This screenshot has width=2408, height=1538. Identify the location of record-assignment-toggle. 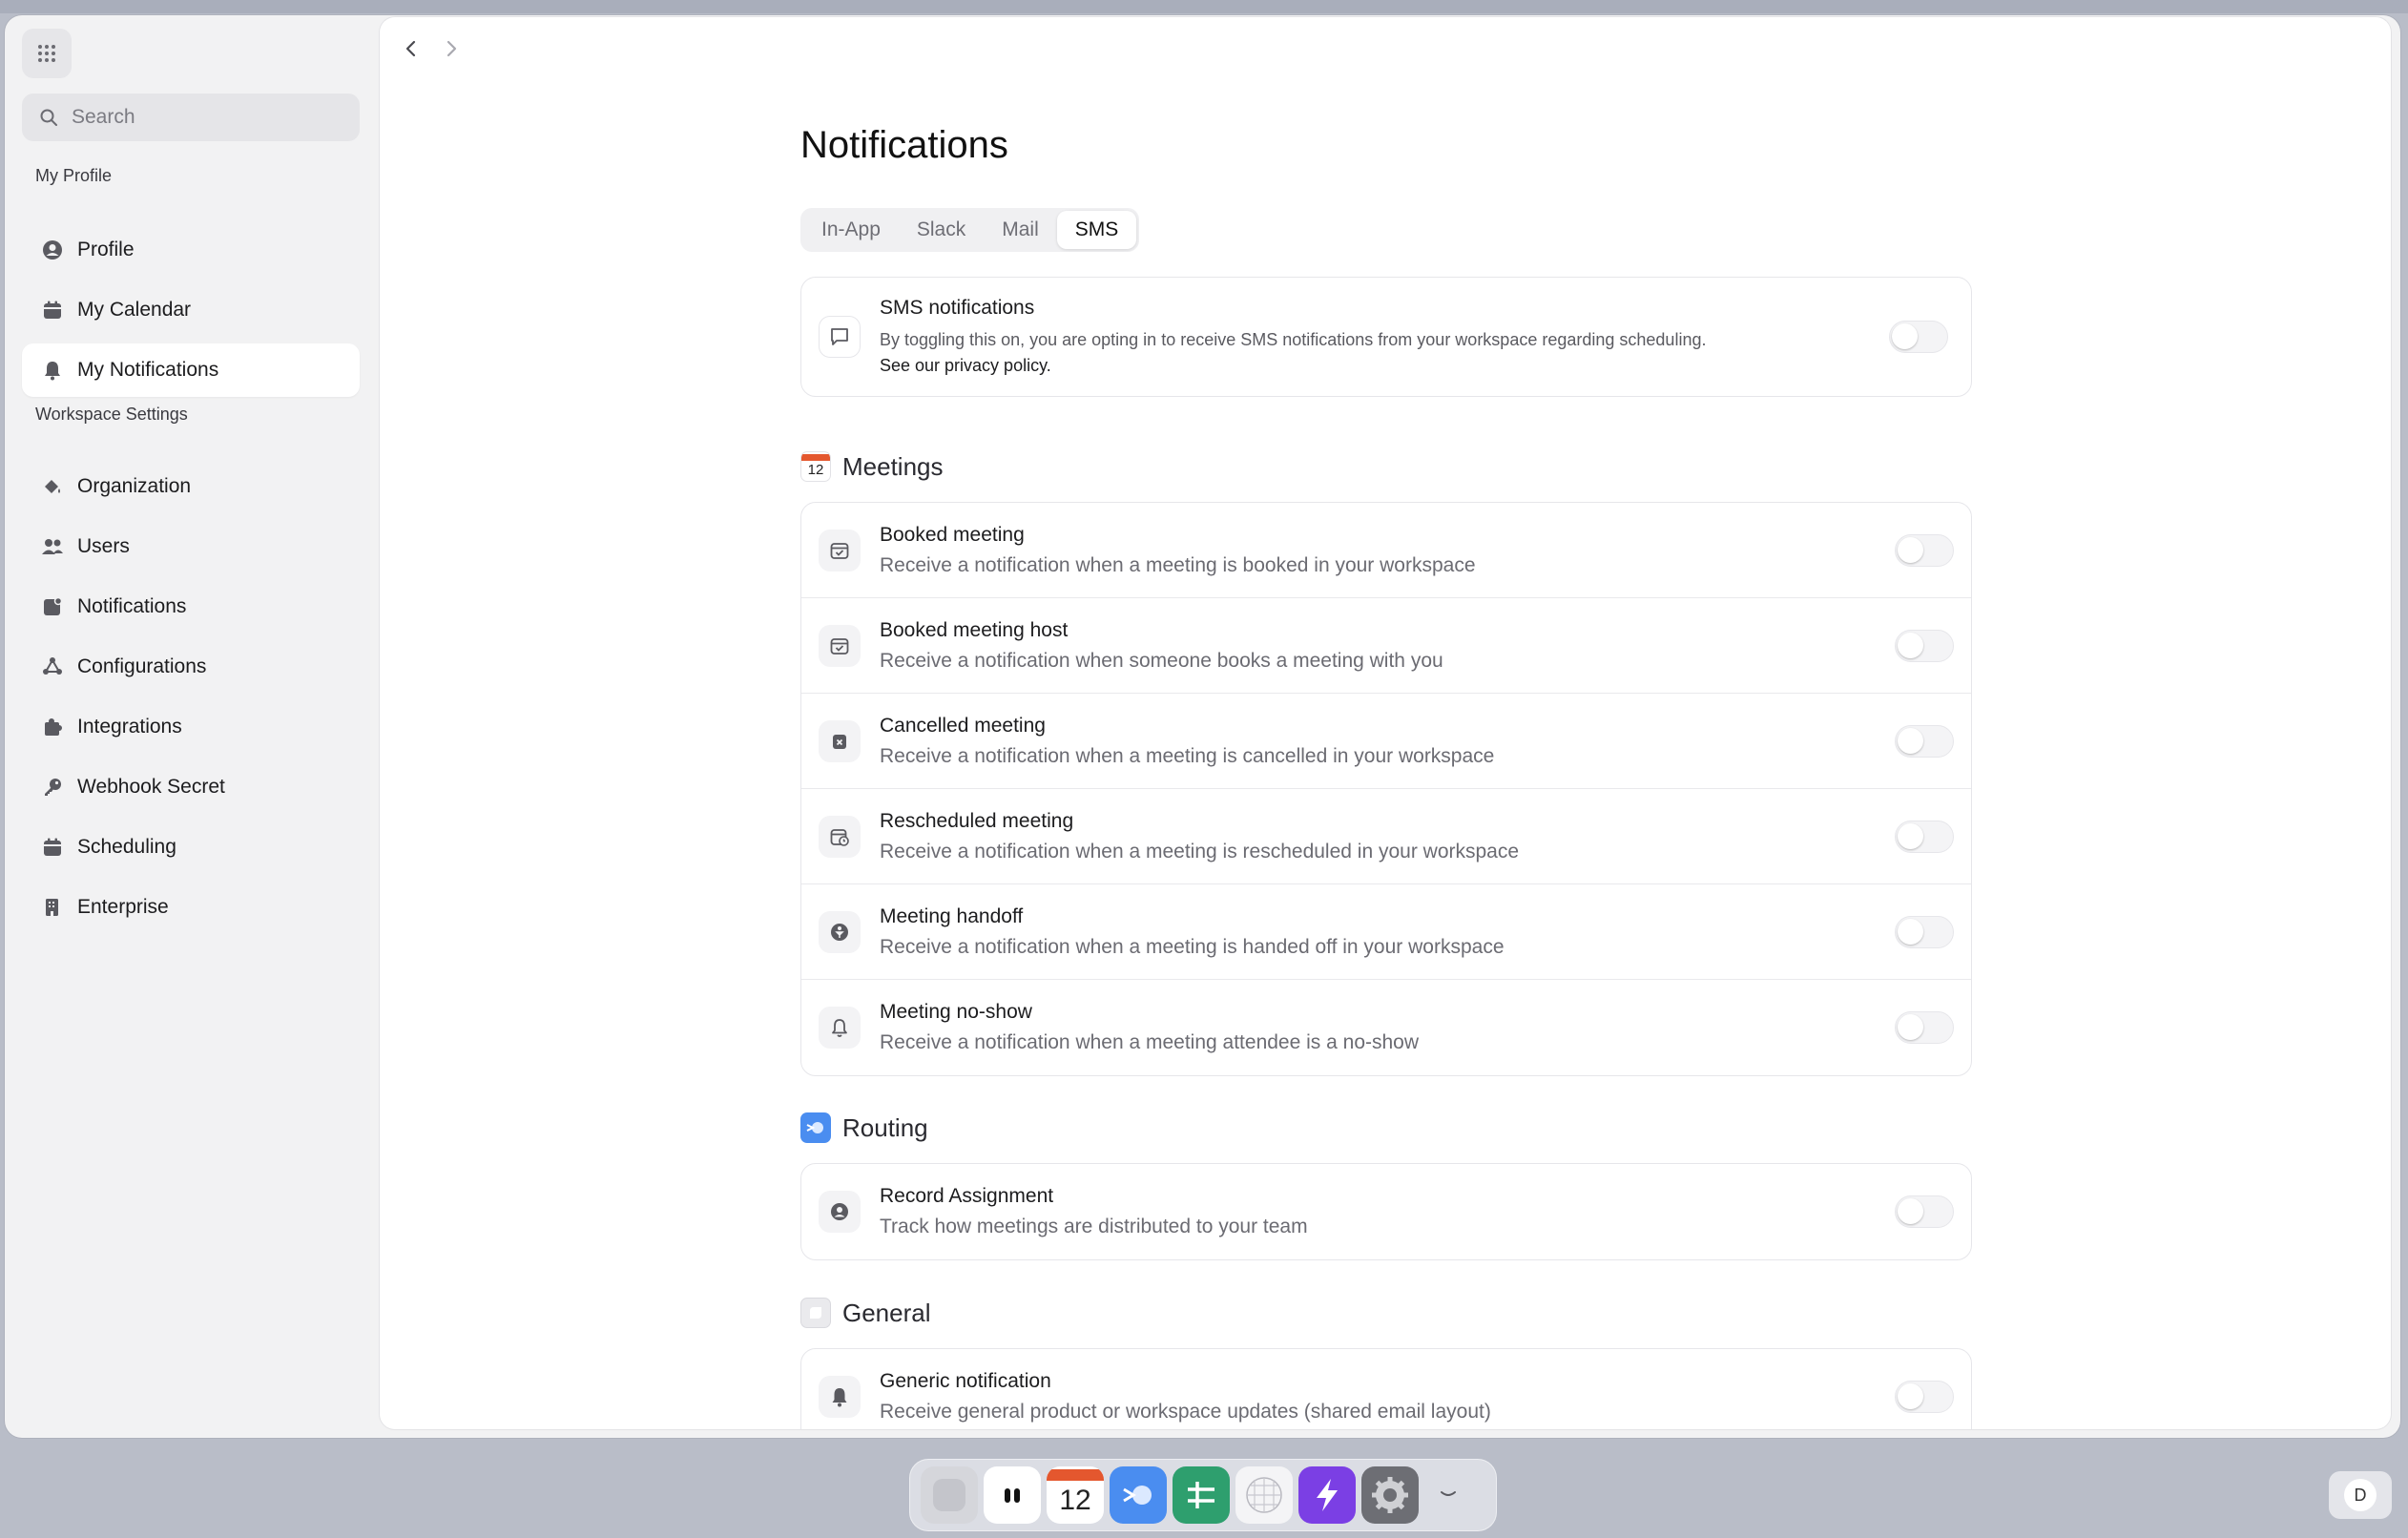
(1924, 1211).